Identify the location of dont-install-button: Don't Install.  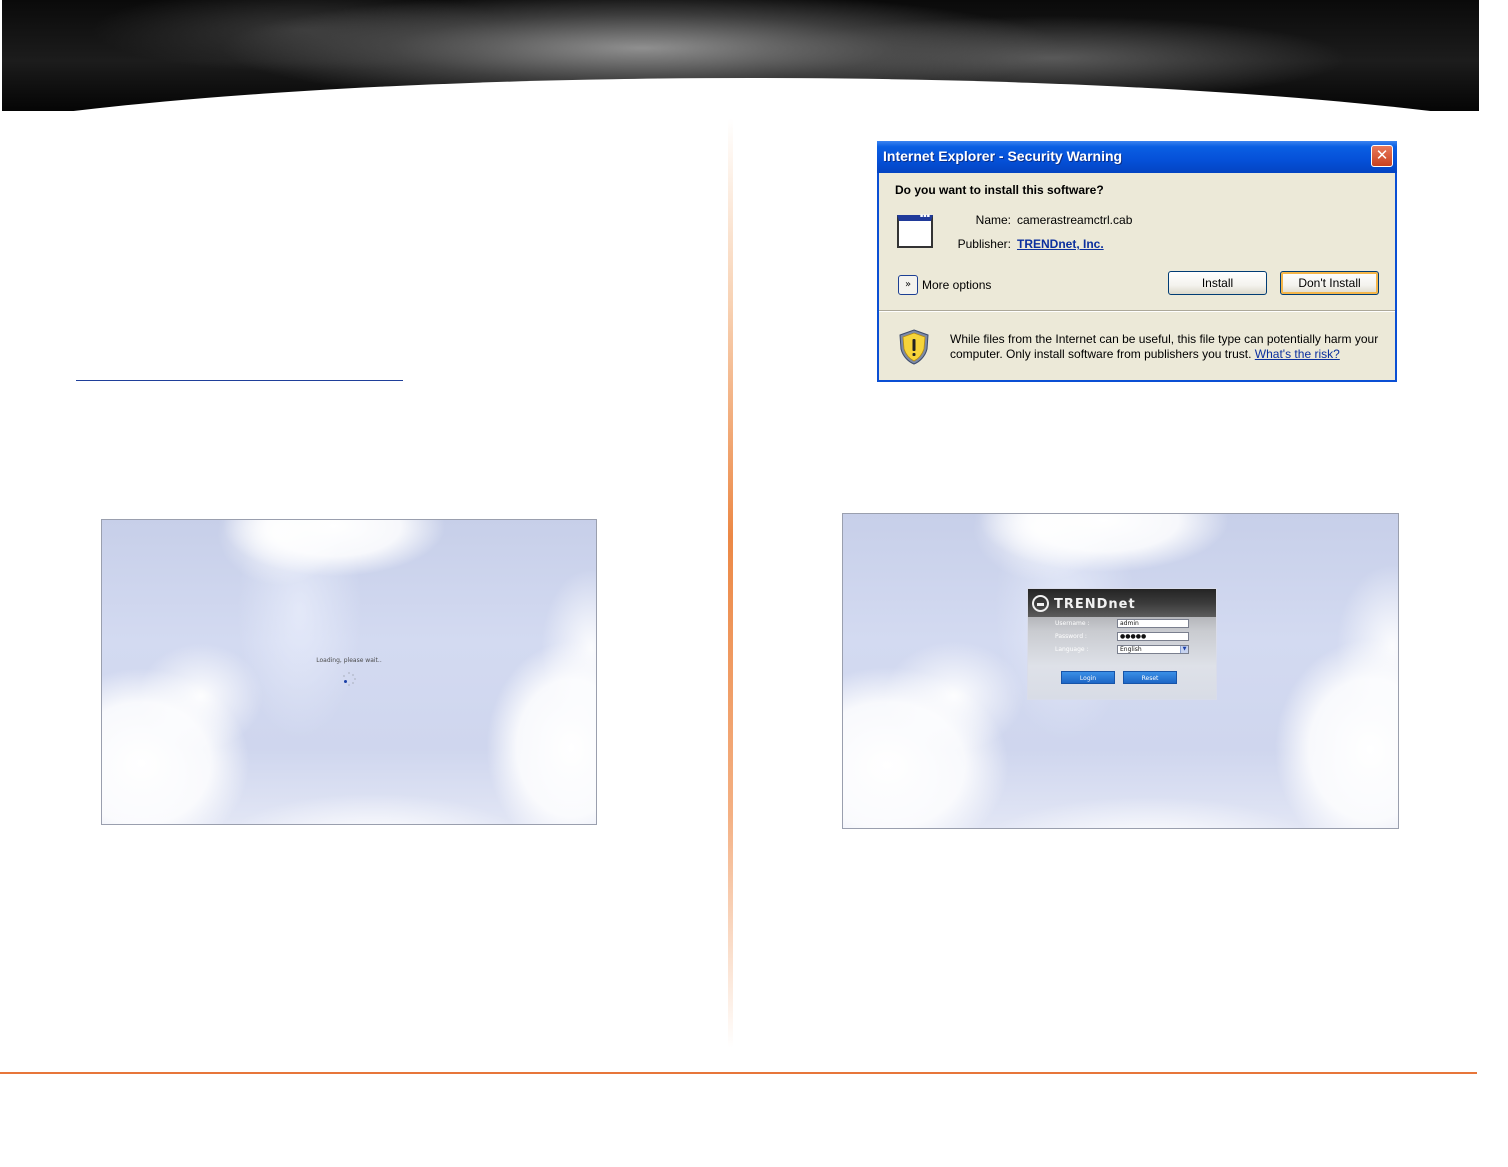
(1329, 283).